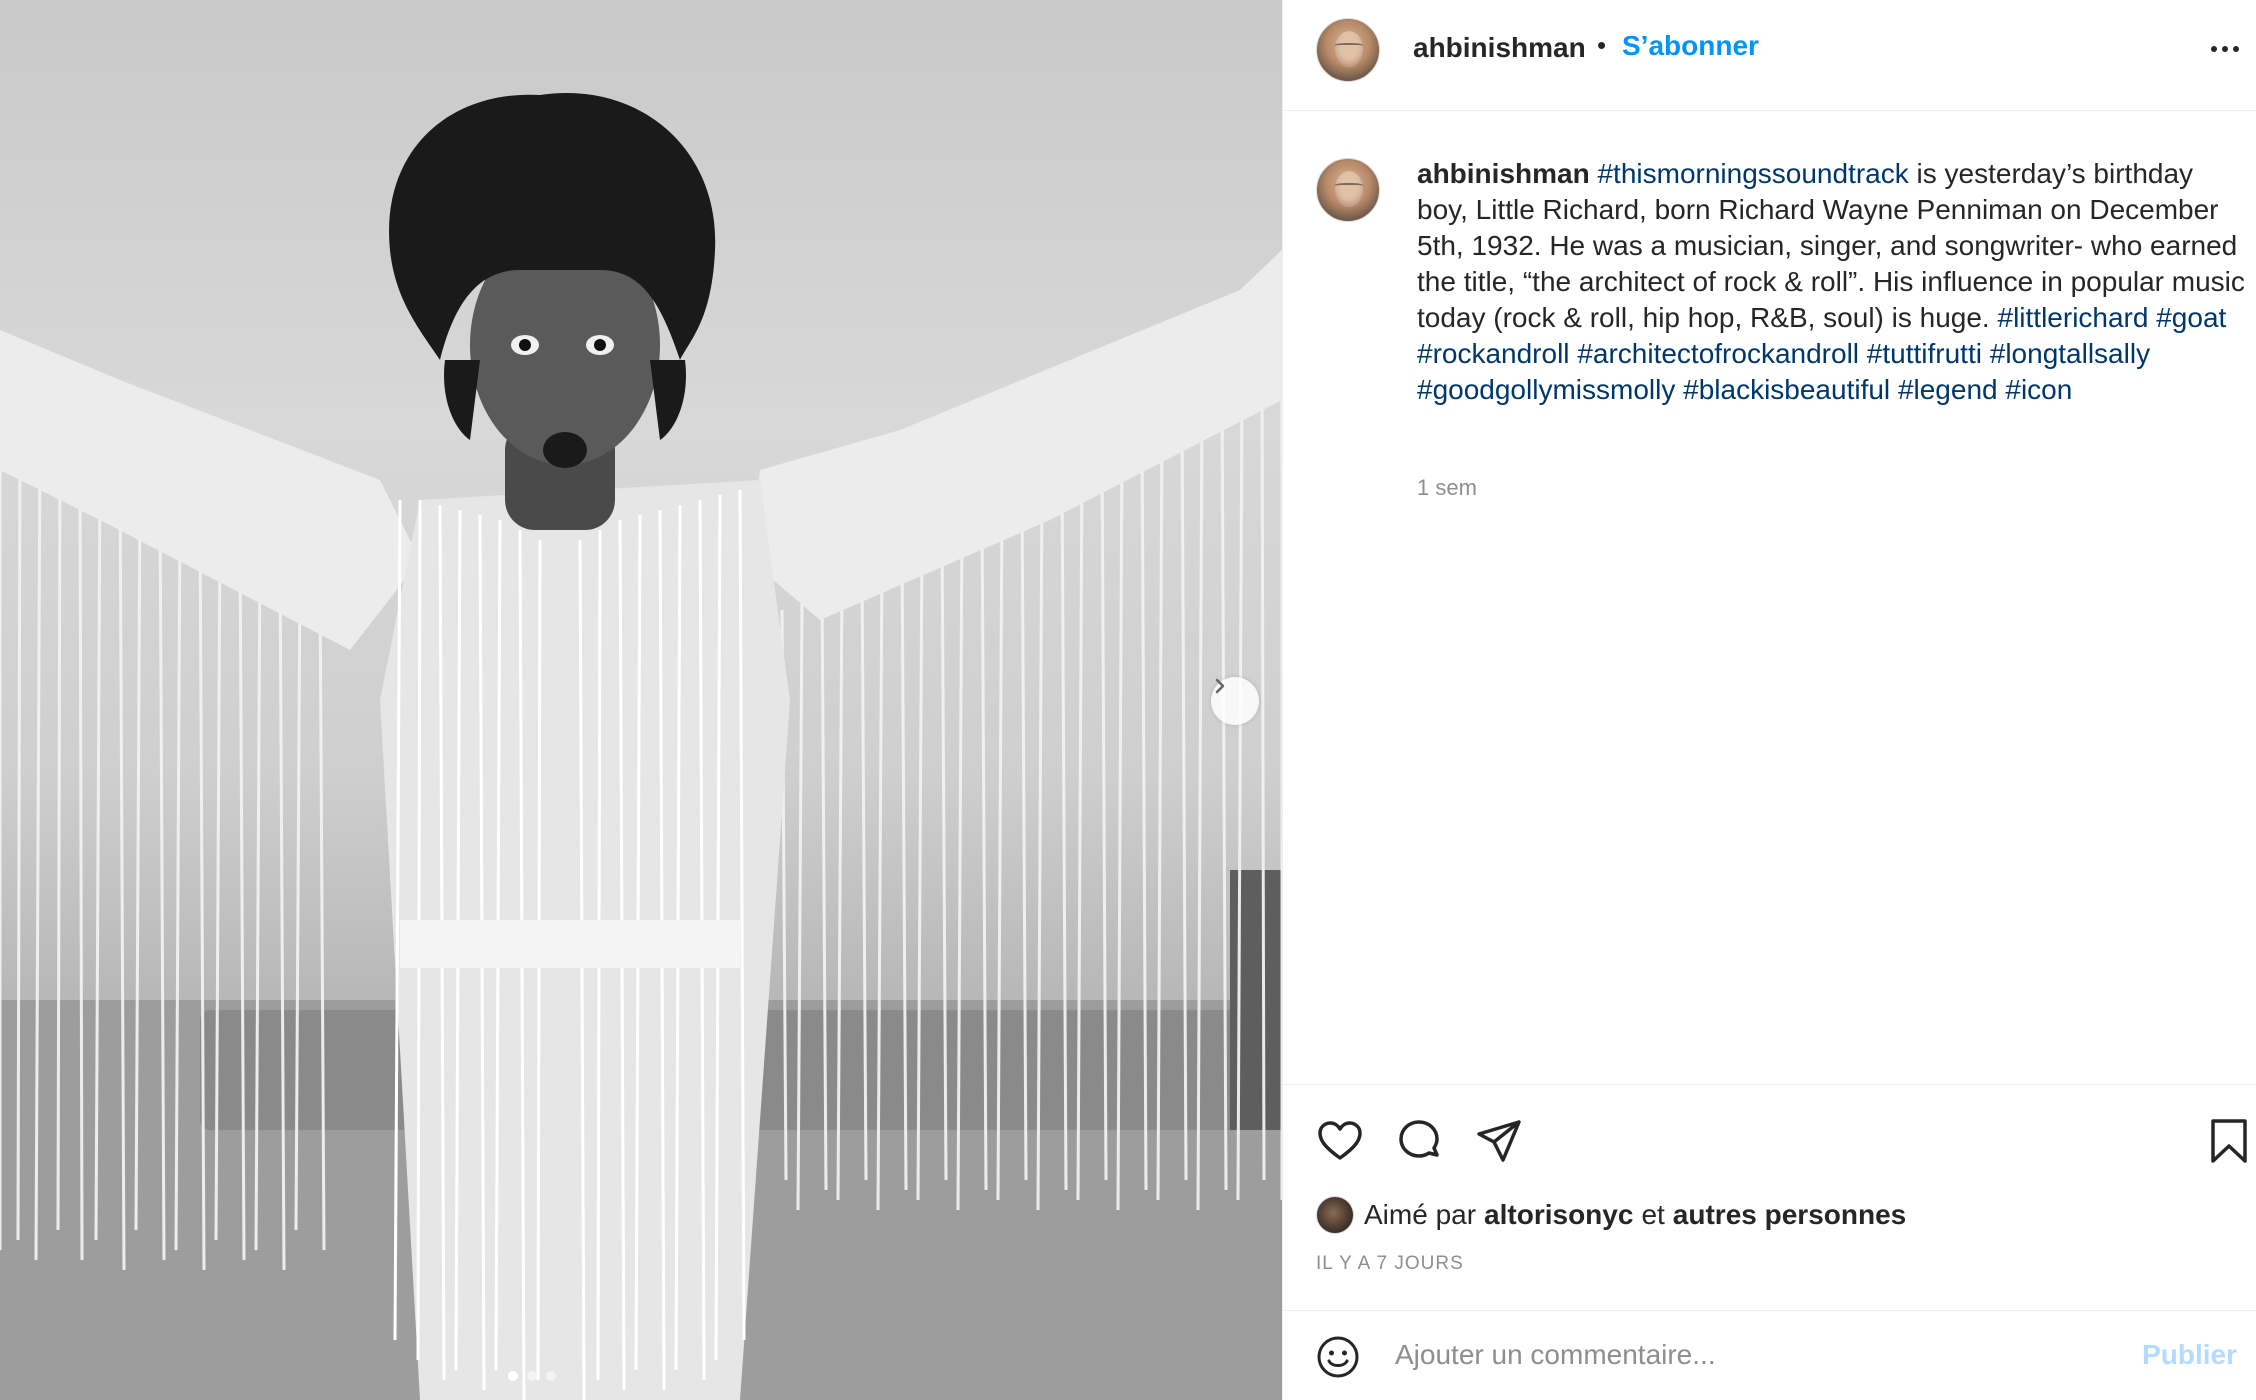  I want to click on likes-others-link: autres personnes, so click(1789, 1215).